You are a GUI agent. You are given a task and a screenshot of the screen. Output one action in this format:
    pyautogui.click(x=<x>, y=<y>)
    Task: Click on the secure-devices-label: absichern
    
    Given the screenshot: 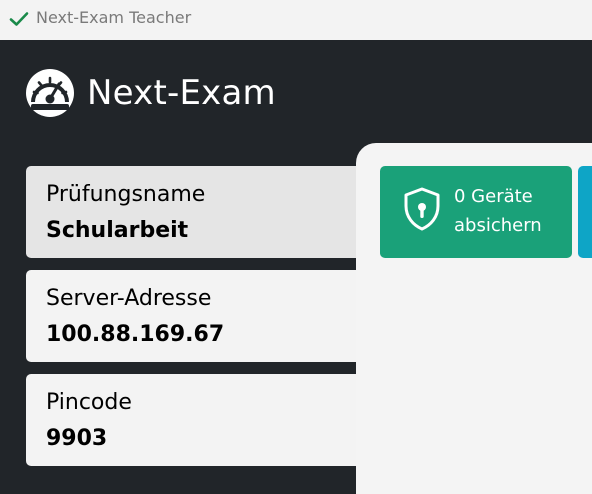 What is the action you would take?
    pyautogui.click(x=498, y=225)
    